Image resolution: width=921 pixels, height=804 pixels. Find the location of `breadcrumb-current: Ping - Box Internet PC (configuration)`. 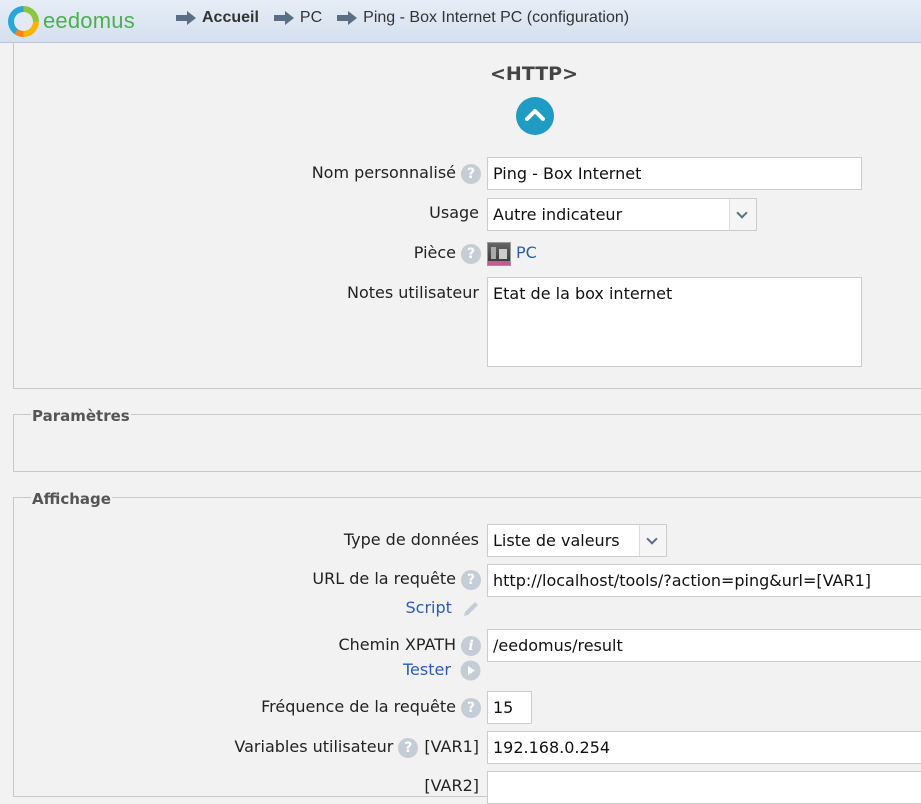

breadcrumb-current: Ping - Box Internet PC (configuration) is located at coordinates (496, 17).